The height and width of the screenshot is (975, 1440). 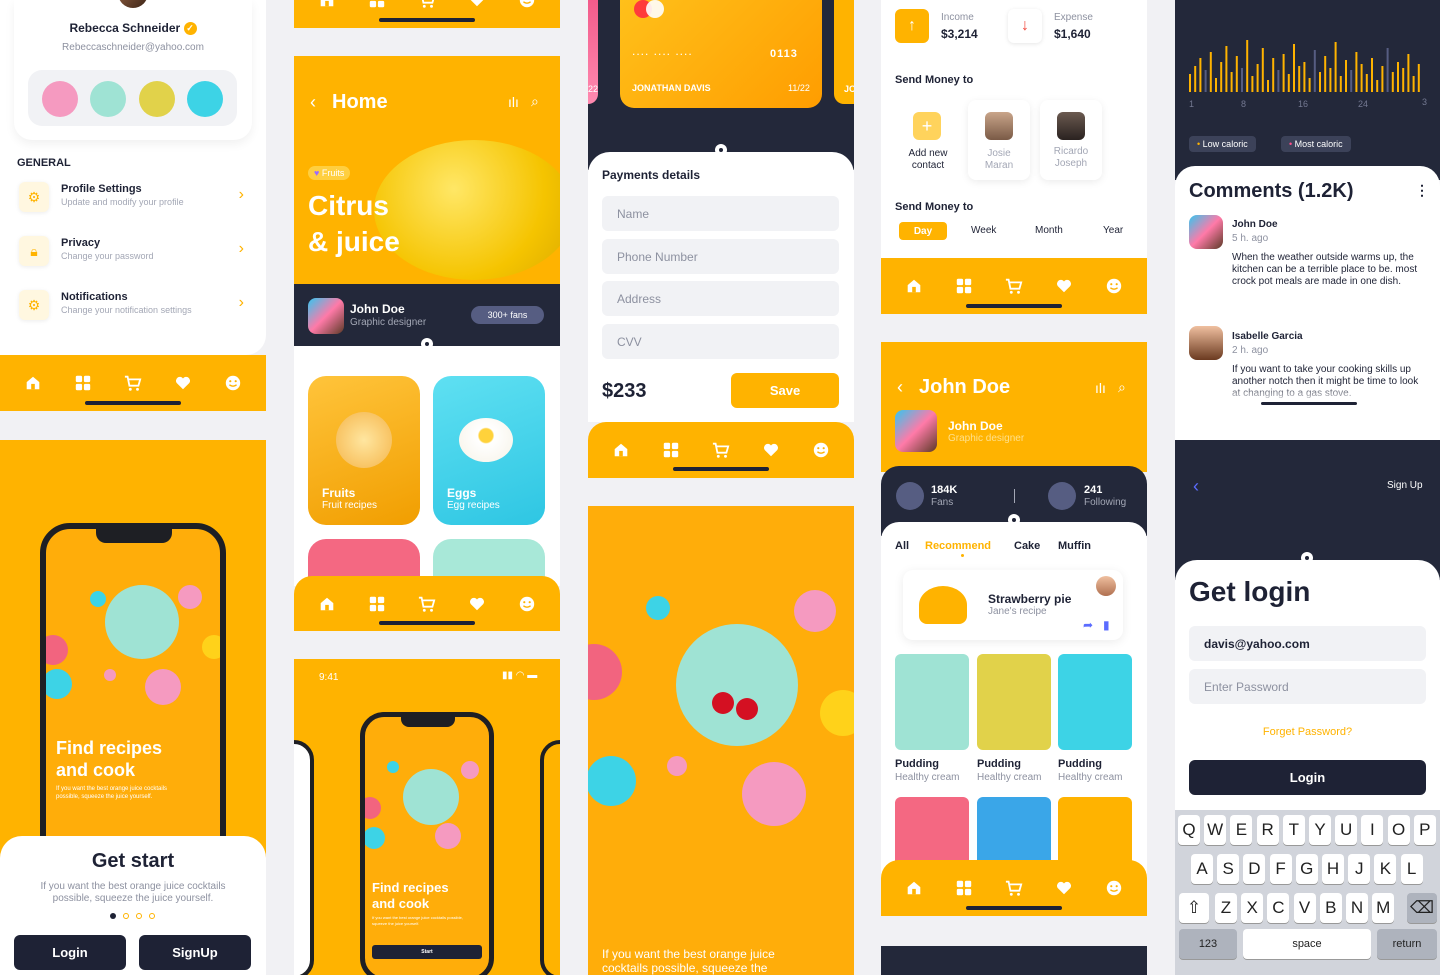 What do you see at coordinates (1013, 605) in the screenshot?
I see `featured-recipe: Strawberry pie Jane's recipe ➦ ▮` at bounding box center [1013, 605].